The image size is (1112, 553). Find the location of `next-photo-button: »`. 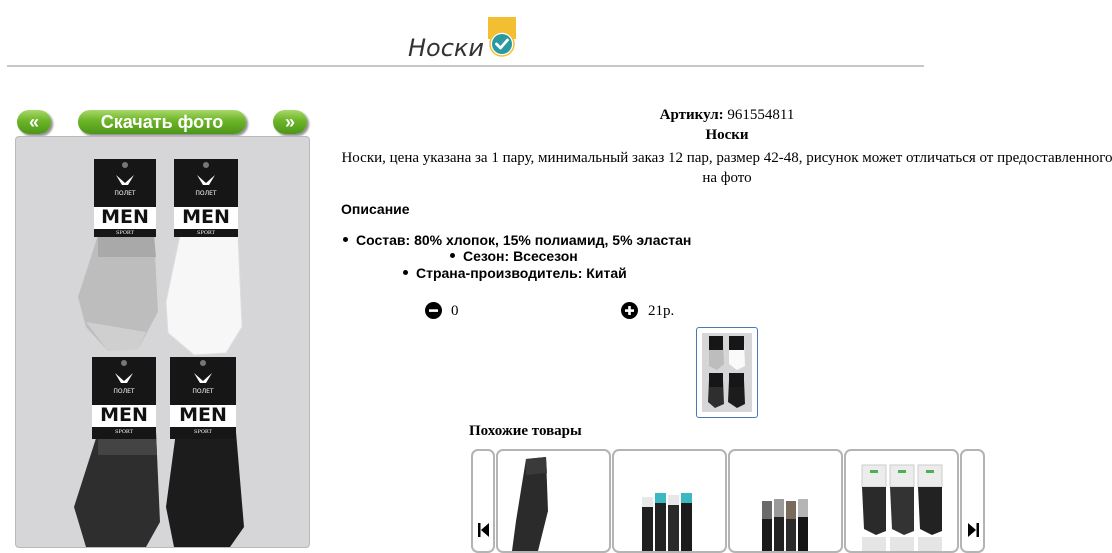

next-photo-button: » is located at coordinates (290, 122).